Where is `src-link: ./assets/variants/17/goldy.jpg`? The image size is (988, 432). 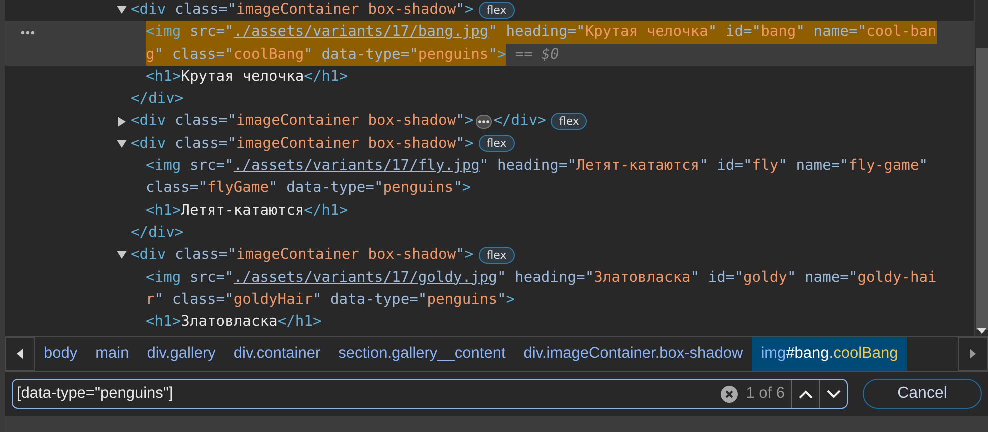 src-link: ./assets/variants/17/goldy.jpg is located at coordinates (366, 277).